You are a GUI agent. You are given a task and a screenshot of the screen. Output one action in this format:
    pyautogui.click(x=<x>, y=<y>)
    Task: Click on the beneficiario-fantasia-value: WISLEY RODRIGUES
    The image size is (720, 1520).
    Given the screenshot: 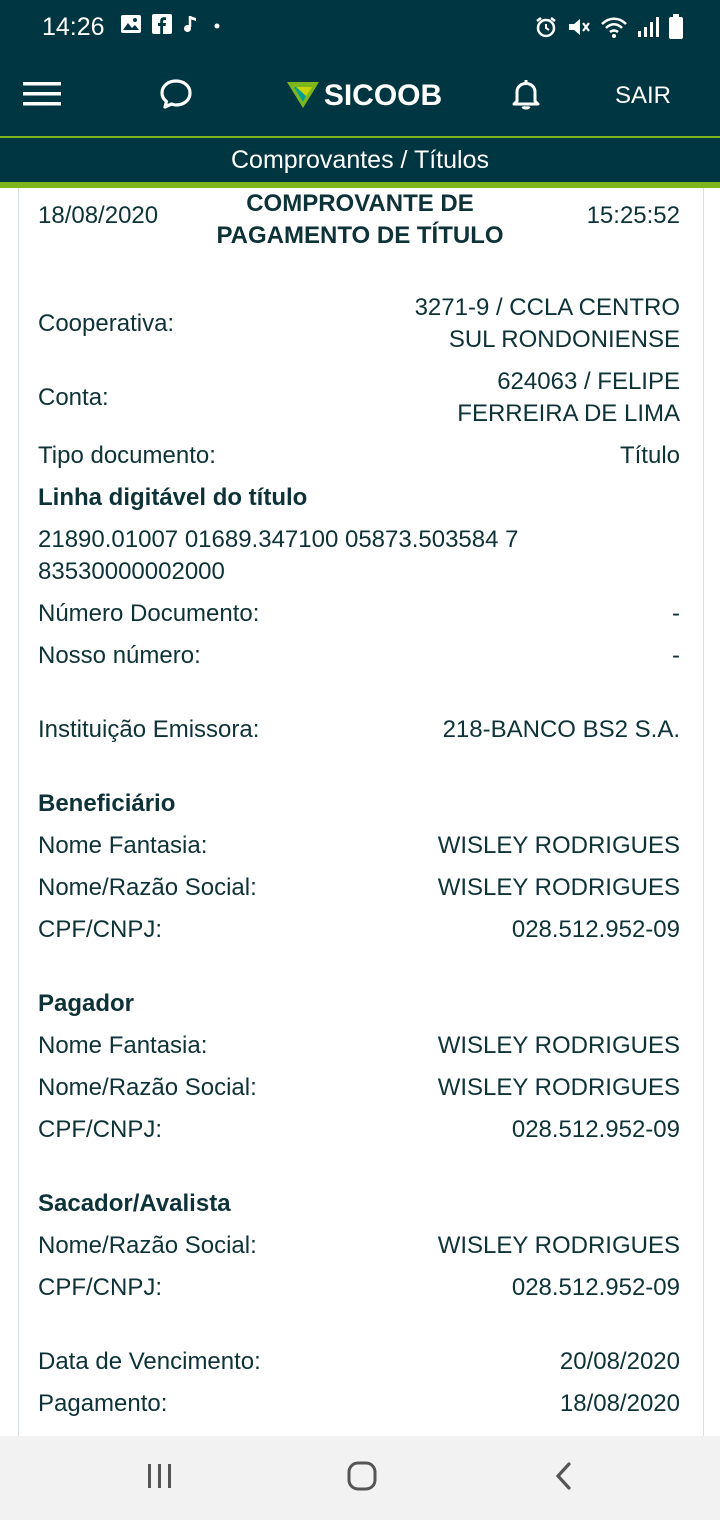 What is the action you would take?
    pyautogui.click(x=558, y=845)
    